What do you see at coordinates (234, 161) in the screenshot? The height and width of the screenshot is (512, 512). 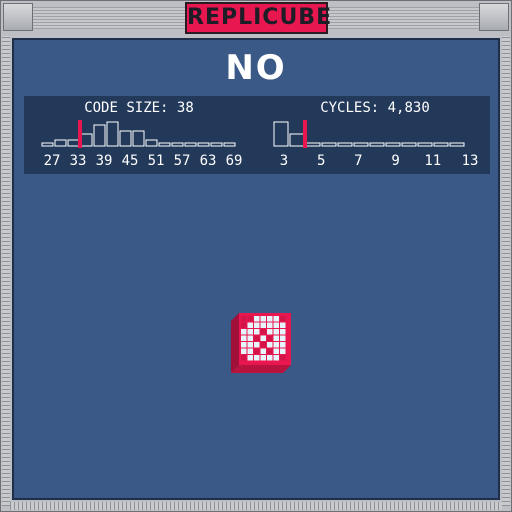 I see `axis-tick-label: 69` at bounding box center [234, 161].